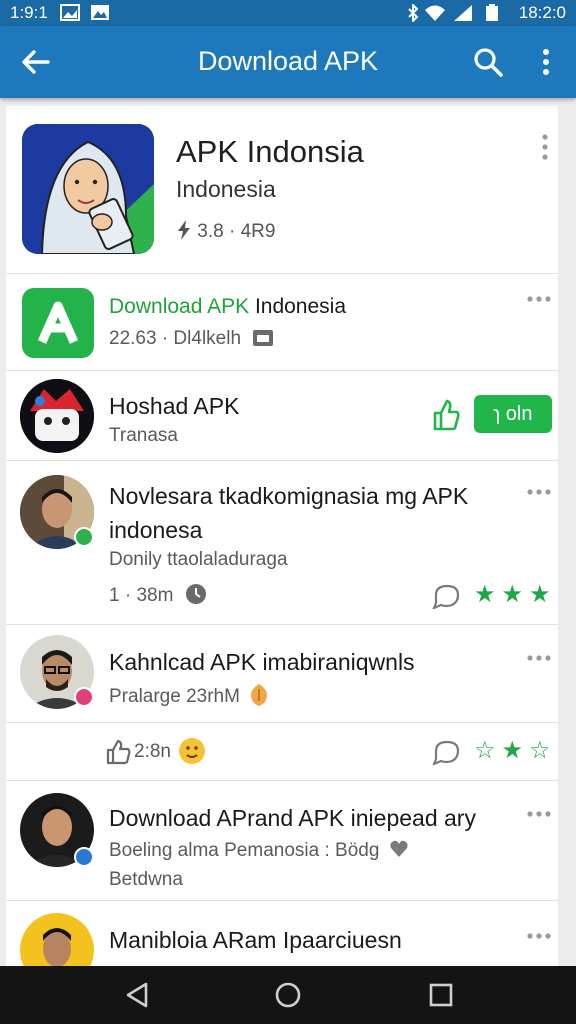 This screenshot has width=576, height=1024. I want to click on app-meta: 3.8 · 4R9, so click(225, 231).